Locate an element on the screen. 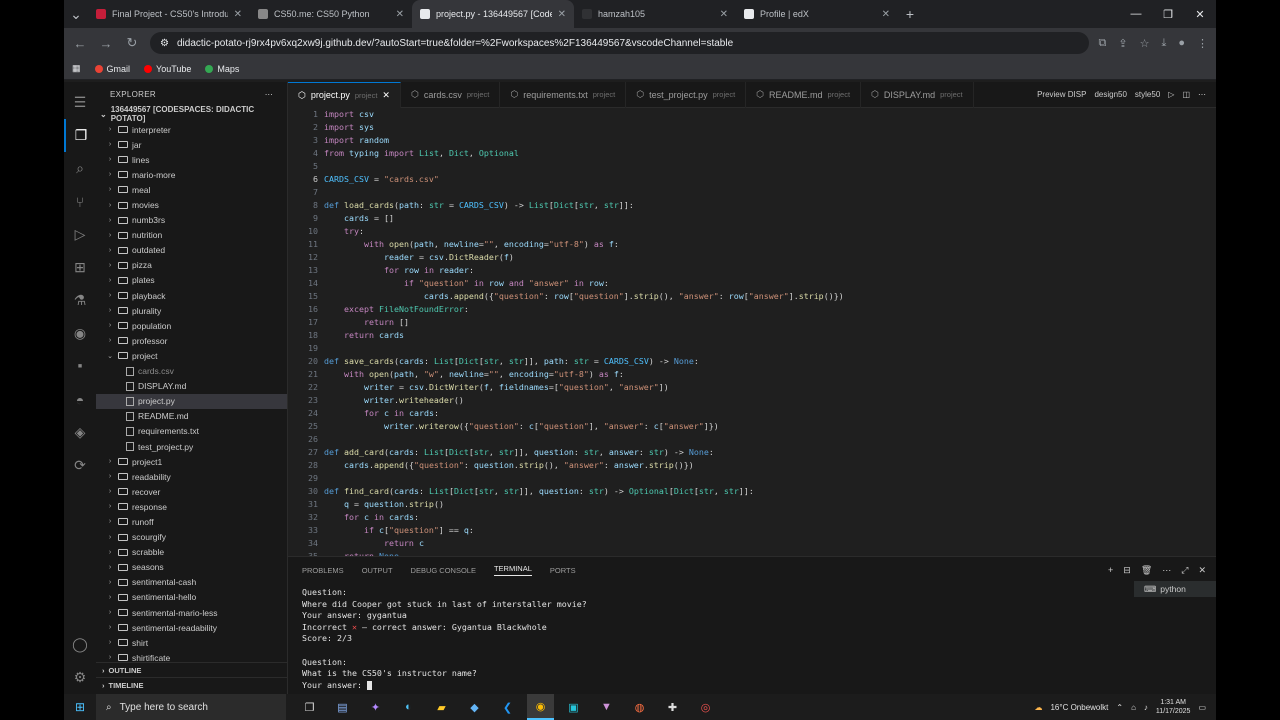 Image resolution: width=1280 pixels, height=720 pixels. folder-item: ⌄ project is located at coordinates (191, 355).